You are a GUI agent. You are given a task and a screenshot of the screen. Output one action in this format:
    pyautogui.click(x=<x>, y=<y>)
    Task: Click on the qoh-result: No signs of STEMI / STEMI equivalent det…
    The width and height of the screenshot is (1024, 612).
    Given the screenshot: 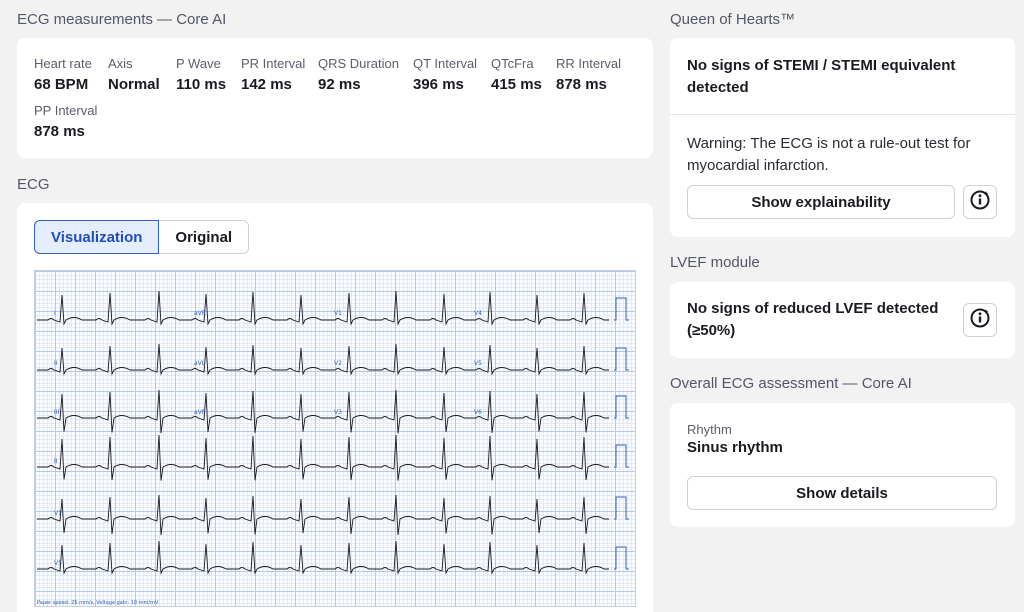 What is the action you would take?
    pyautogui.click(x=821, y=76)
    